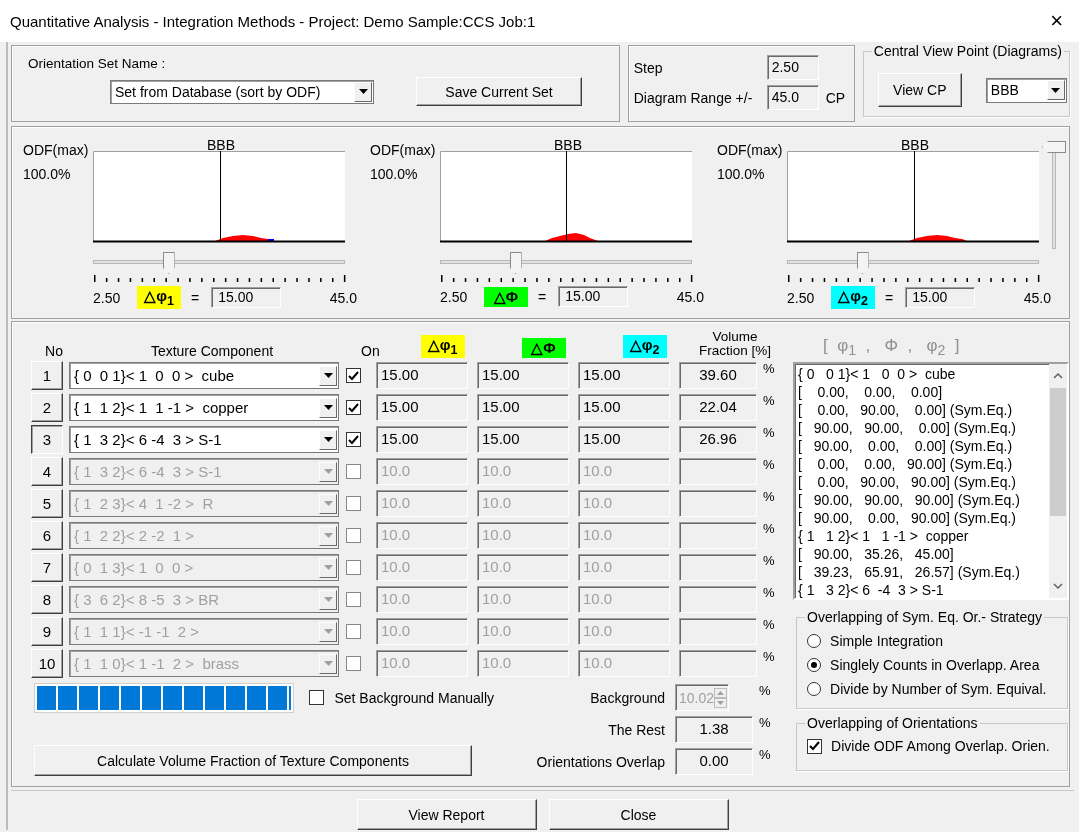 Image resolution: width=1079 pixels, height=832 pixels. I want to click on field-label: Orientation Set Name :, so click(97, 63).